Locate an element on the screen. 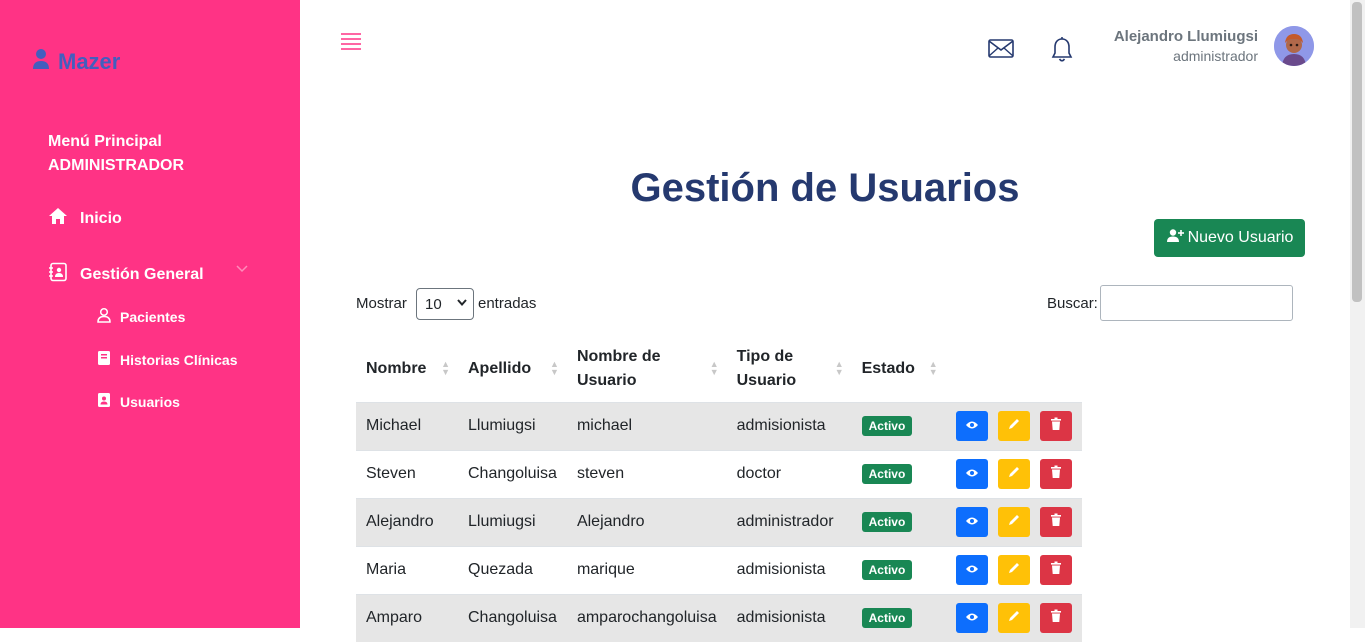 This screenshot has height=642, width=1365. brand-name: Mazer is located at coordinates (89, 61).